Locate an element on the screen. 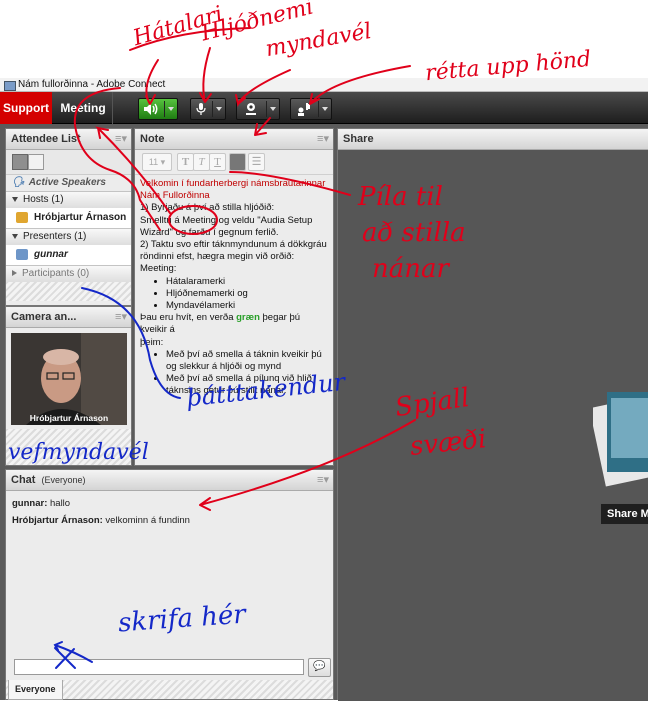 The height and width of the screenshot is (701, 648). speaker-icon is located at coordinates (151, 109).